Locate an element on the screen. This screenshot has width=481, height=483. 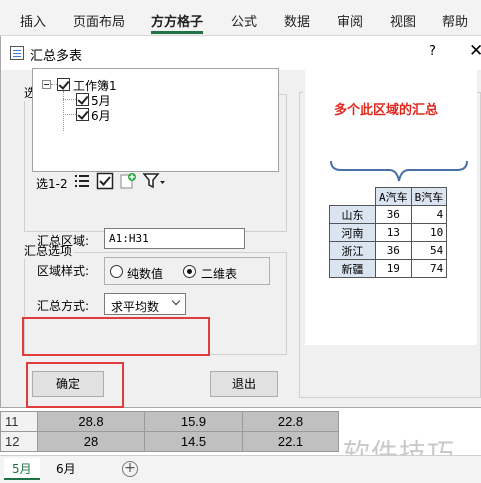
example-cell: 54 is located at coordinates (429, 250).